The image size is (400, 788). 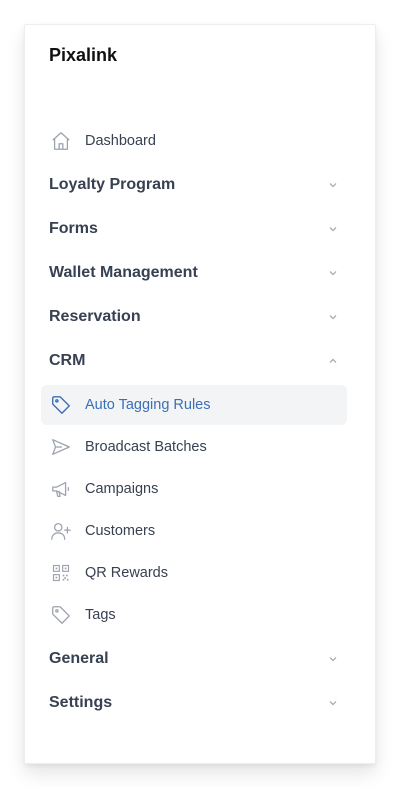 I want to click on section-label: Wallet Management, so click(x=123, y=272).